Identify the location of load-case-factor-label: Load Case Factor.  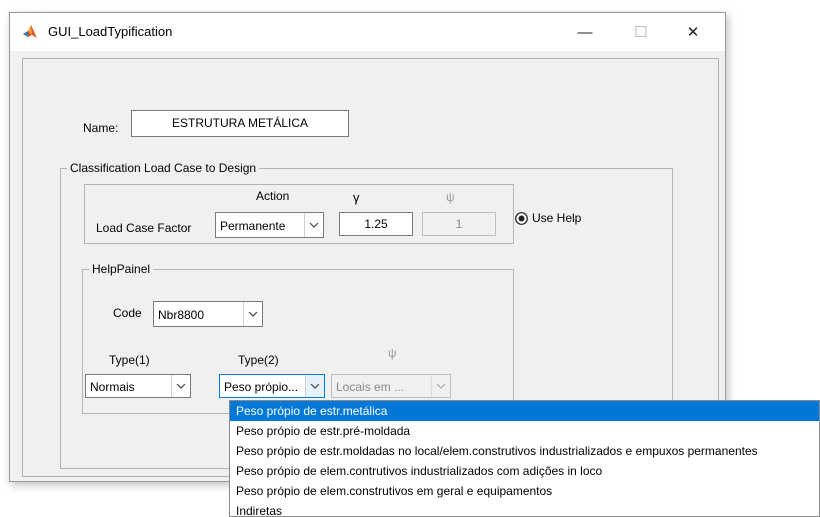
(144, 228).